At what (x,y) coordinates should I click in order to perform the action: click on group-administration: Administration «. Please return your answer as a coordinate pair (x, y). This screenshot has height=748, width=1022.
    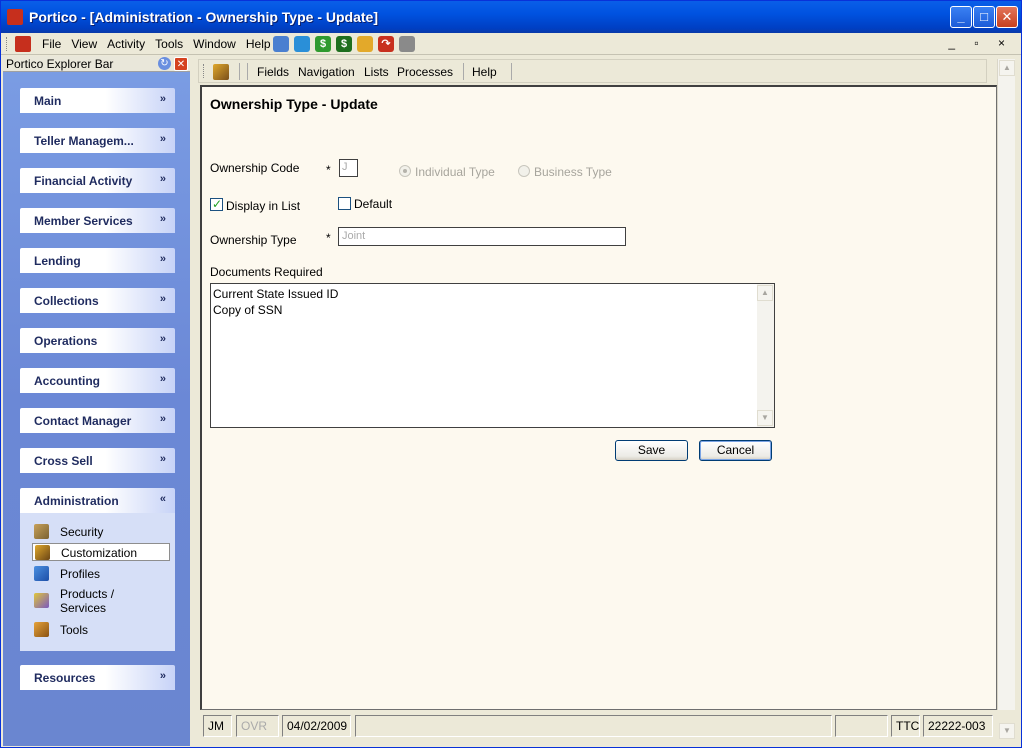
    Looking at the image, I should click on (97, 500).